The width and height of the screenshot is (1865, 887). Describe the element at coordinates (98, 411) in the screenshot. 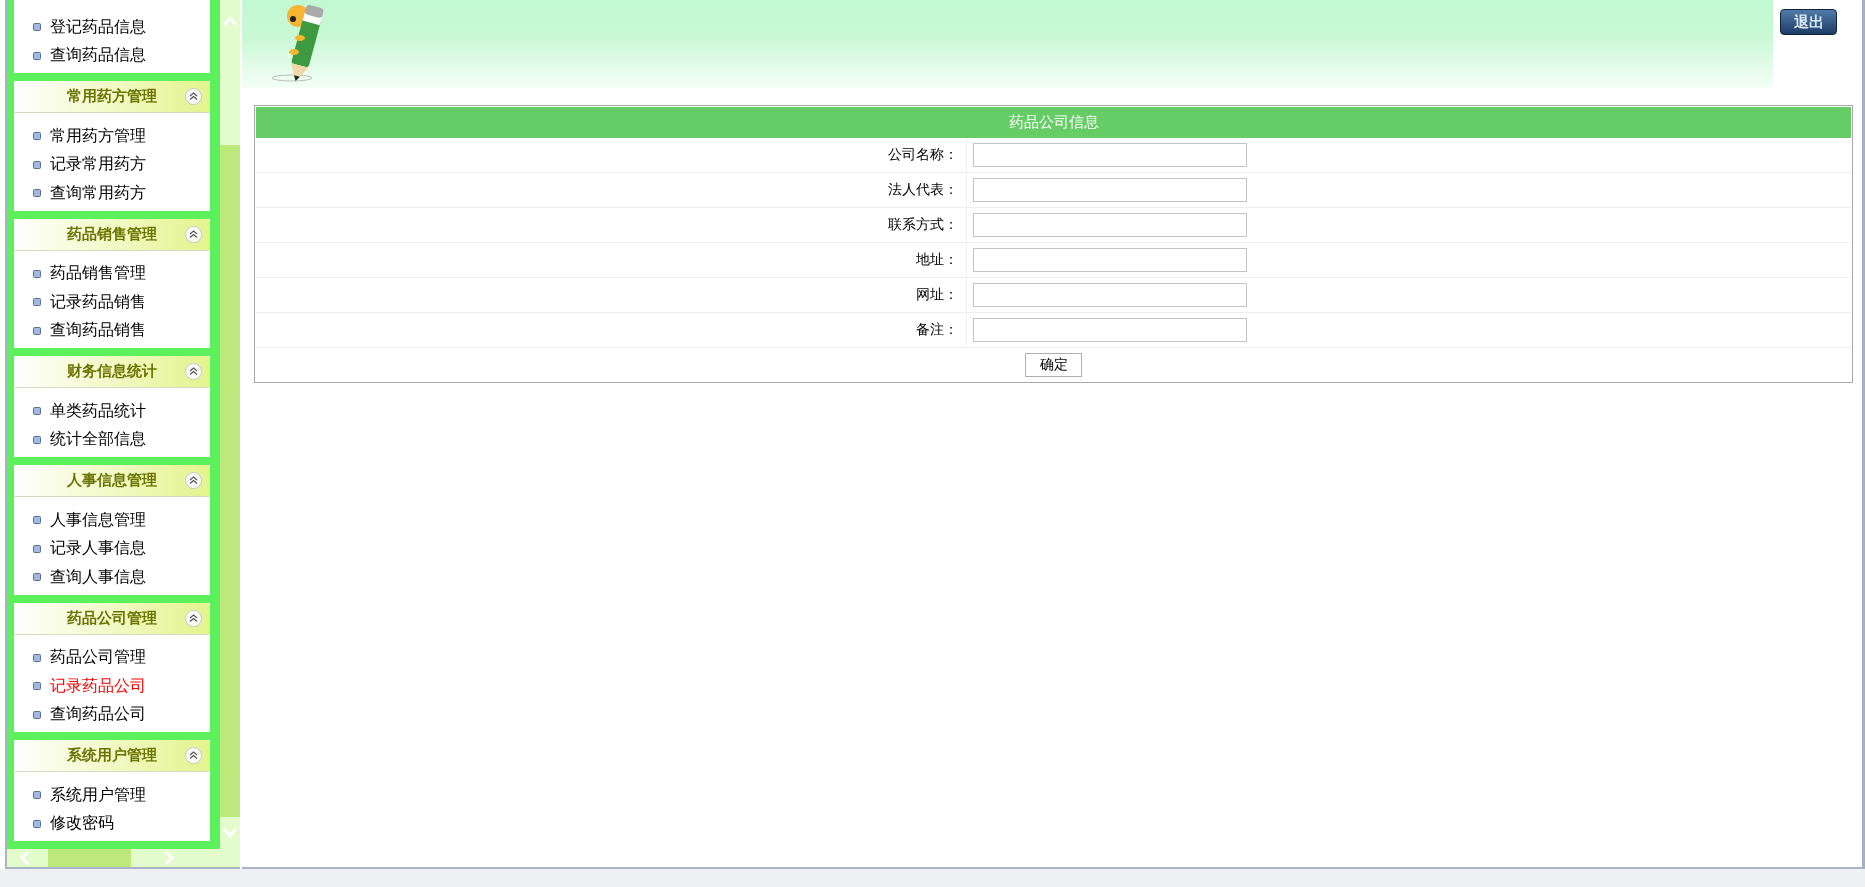

I see `menu-item: 单类药品统计` at that location.